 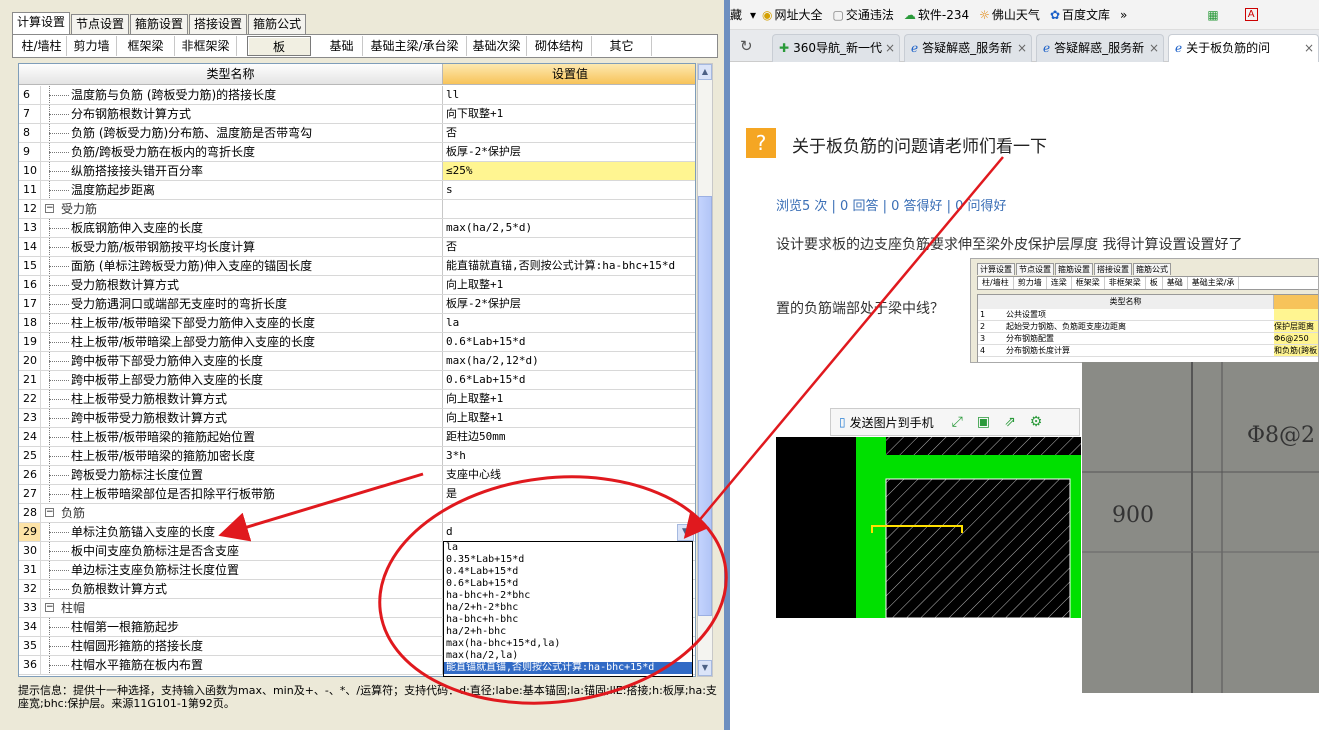 I want to click on dropdown-option: max(ha/2,la), so click(x=568, y=656).